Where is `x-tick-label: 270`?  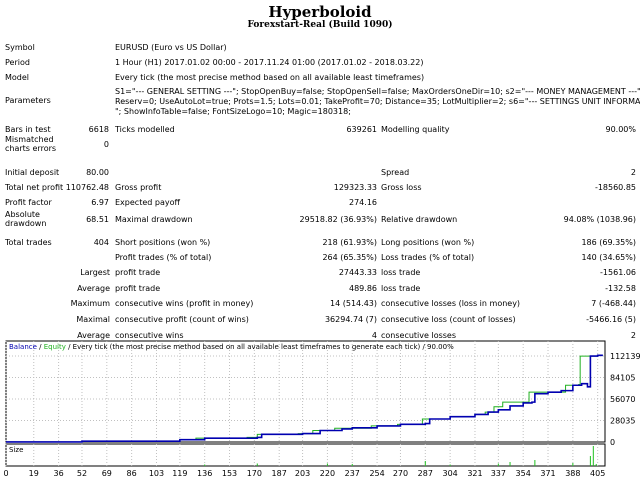
x-tick-label: 270 is located at coordinates (400, 473).